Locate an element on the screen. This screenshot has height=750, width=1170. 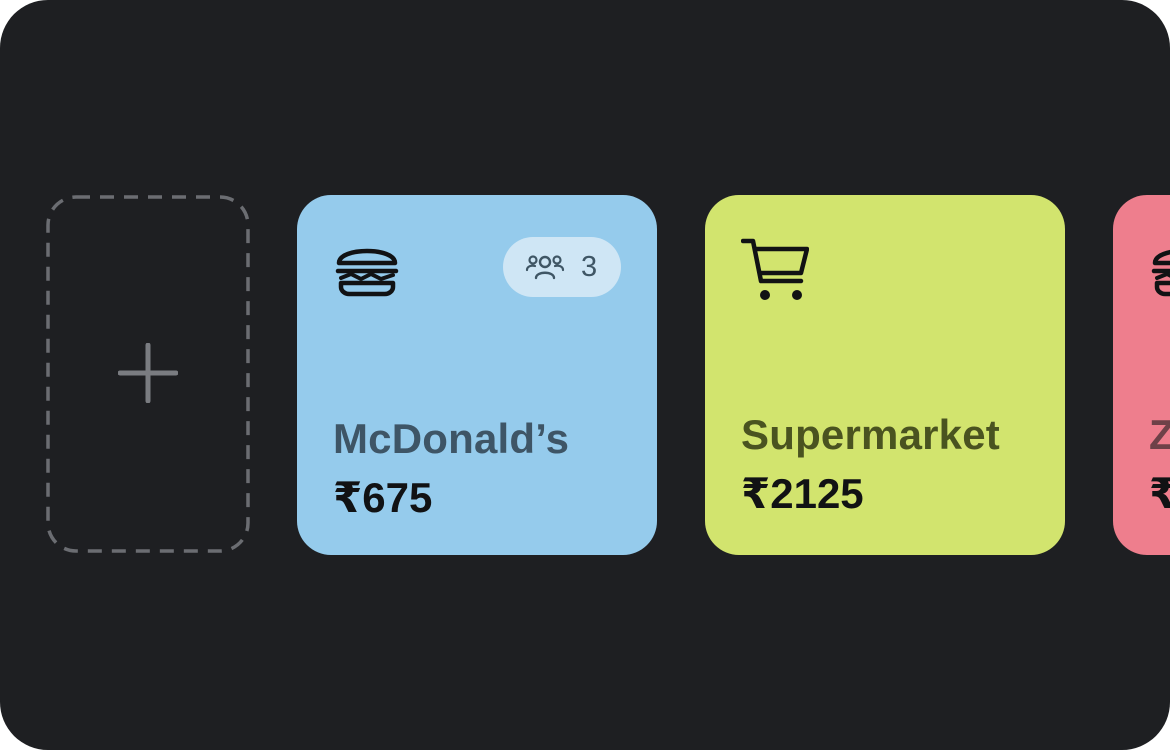
category-card-partial: Z ₹ is located at coordinates (1141, 375).